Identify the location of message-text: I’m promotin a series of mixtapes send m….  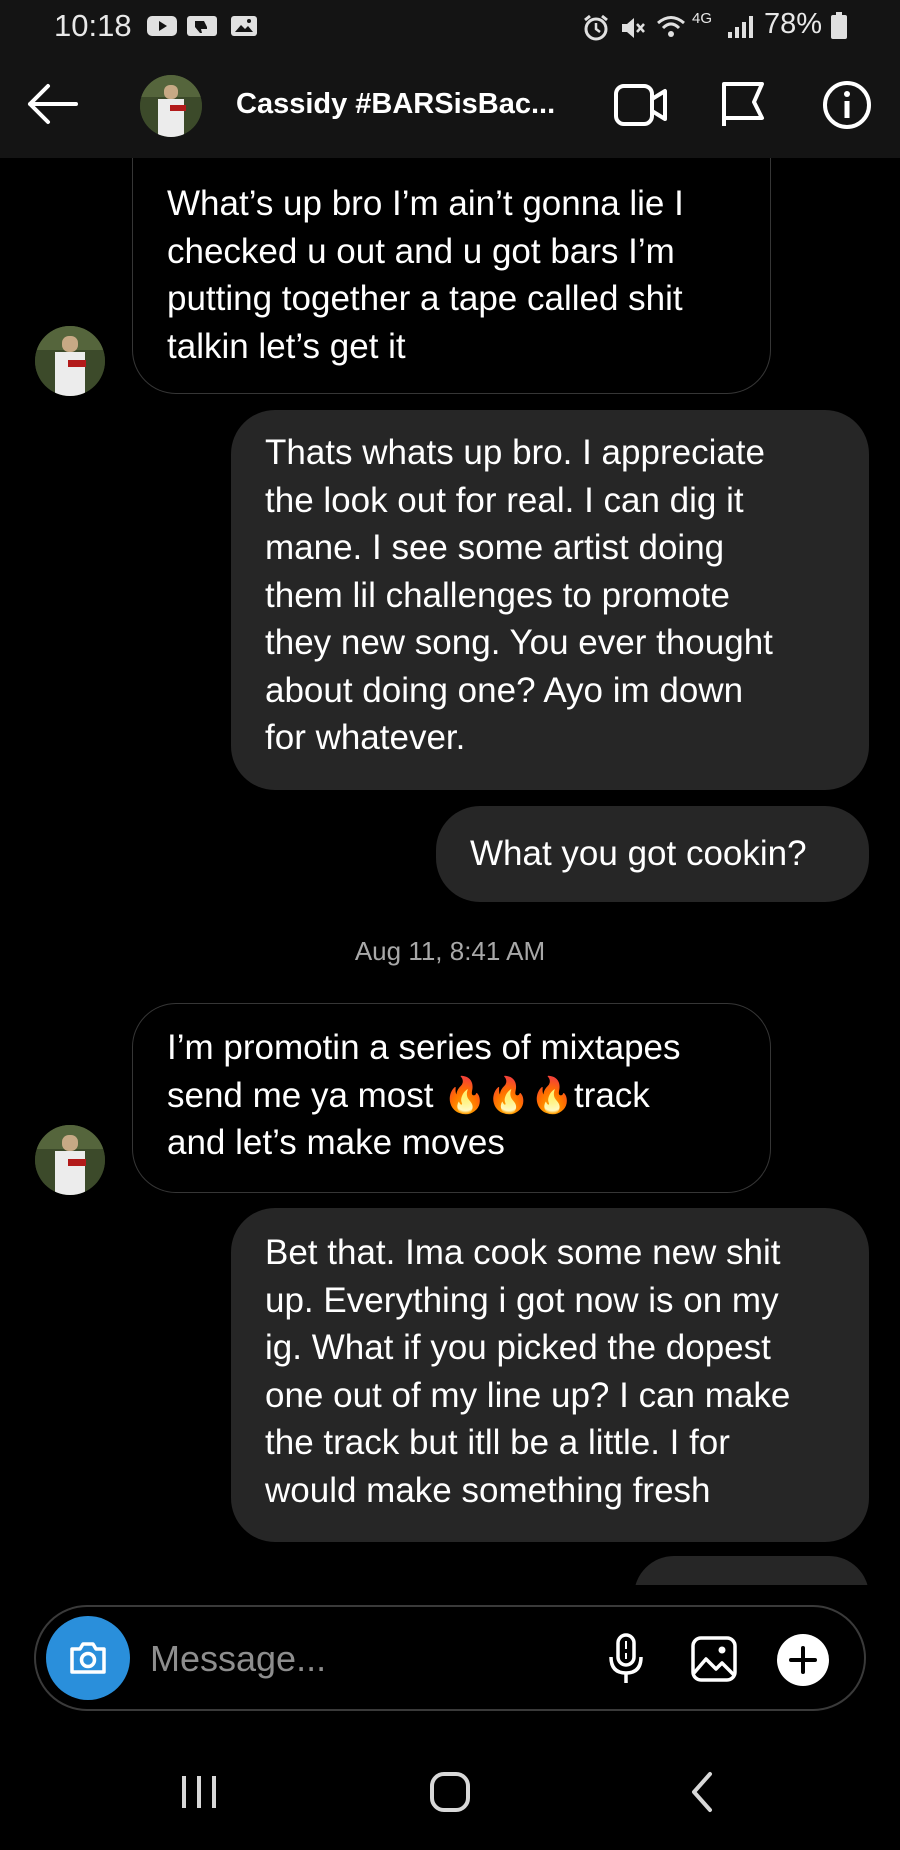
(424, 1095).